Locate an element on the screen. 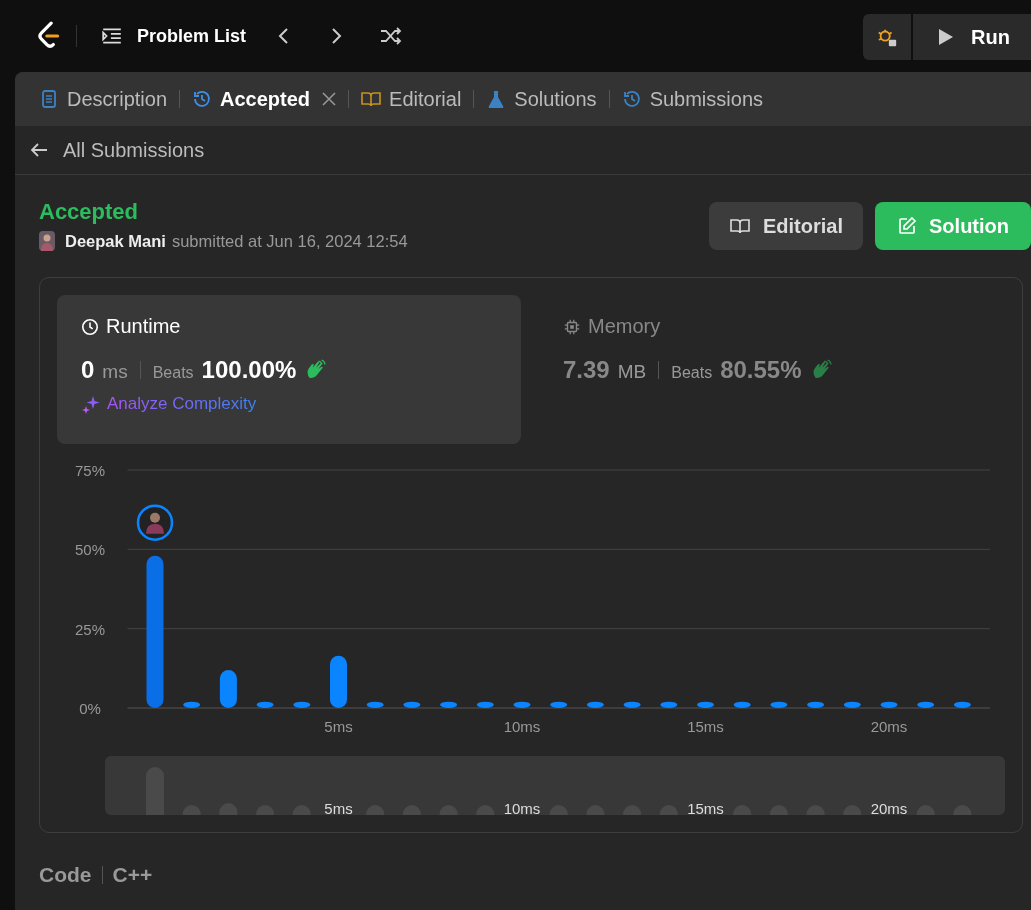 This screenshot has width=1031, height=910. code-label: Code is located at coordinates (65, 875).